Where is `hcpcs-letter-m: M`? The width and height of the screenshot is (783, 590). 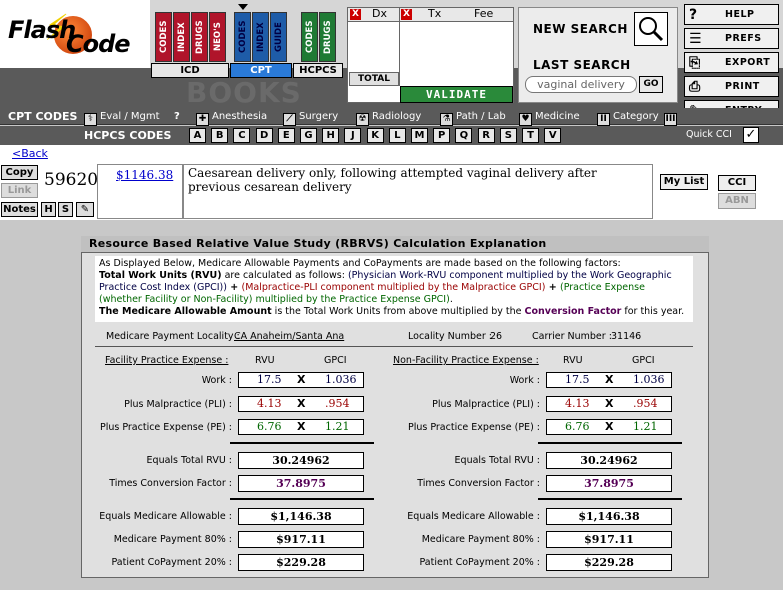
hcpcs-letter-m: M is located at coordinates (419, 135).